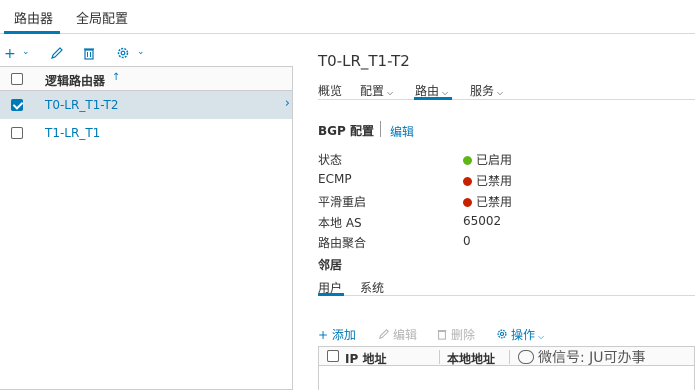  Describe the element at coordinates (487, 159) in the screenshot. I see `field-value-status: 已启用` at that location.